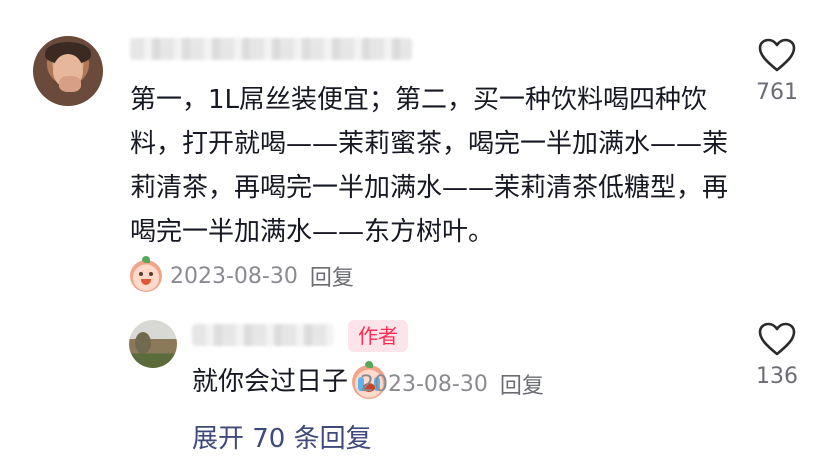 The width and height of the screenshot is (828, 456). I want to click on comment-meta: 2023-08-30 回复, so click(242, 274).